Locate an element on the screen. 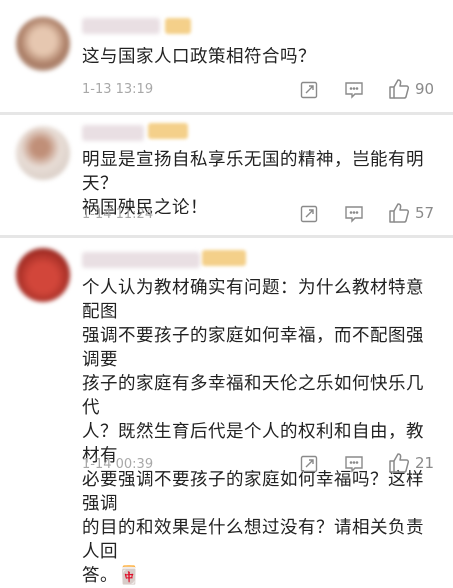 This screenshot has width=453, height=588. comment-text: 这与国家人口政策相符合吗？ is located at coordinates (199, 57).